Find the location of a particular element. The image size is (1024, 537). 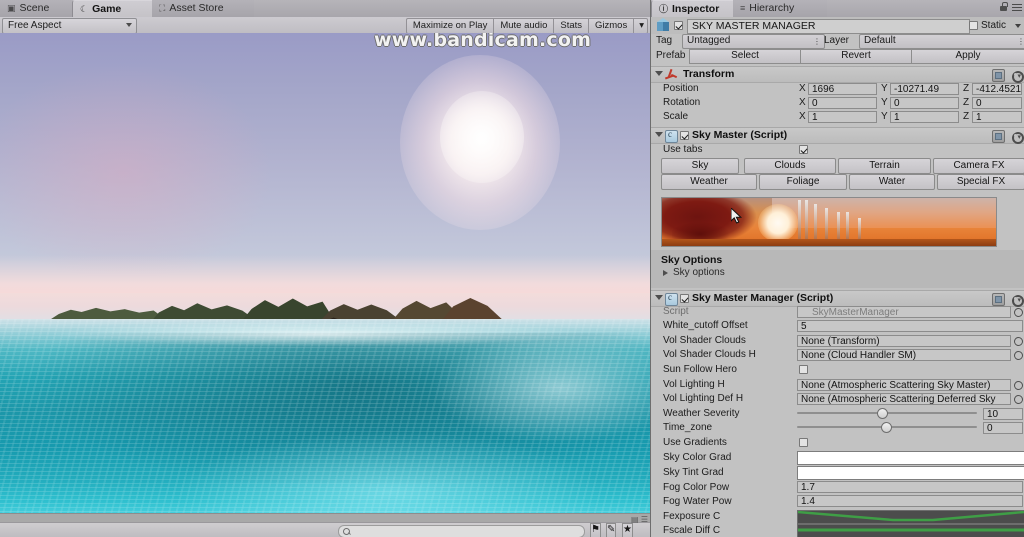

object-enabled-checkbox is located at coordinates (678, 25).